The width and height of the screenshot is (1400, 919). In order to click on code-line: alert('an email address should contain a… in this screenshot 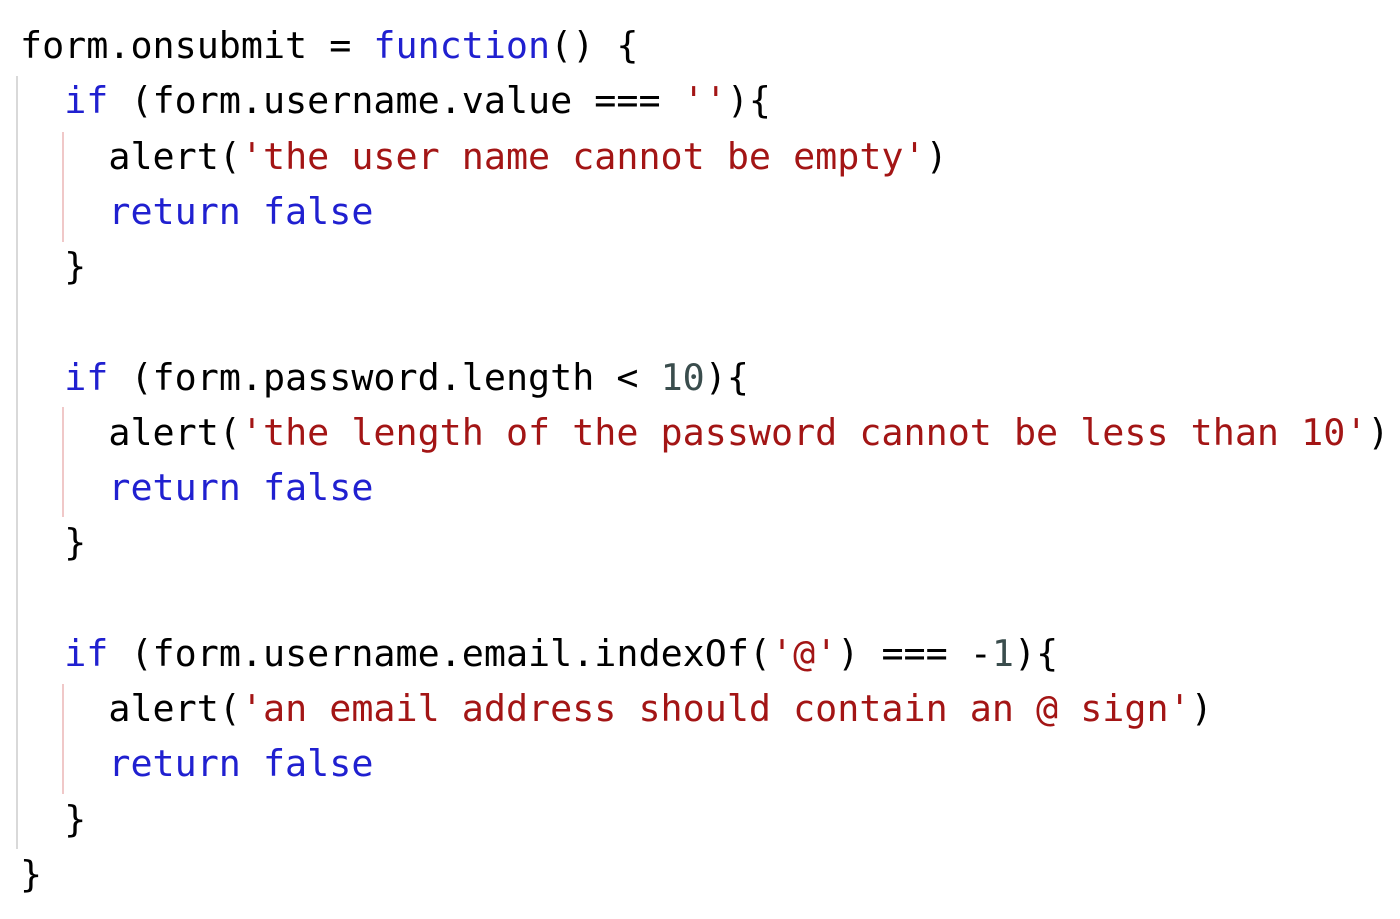, I will do `click(616, 708)`.